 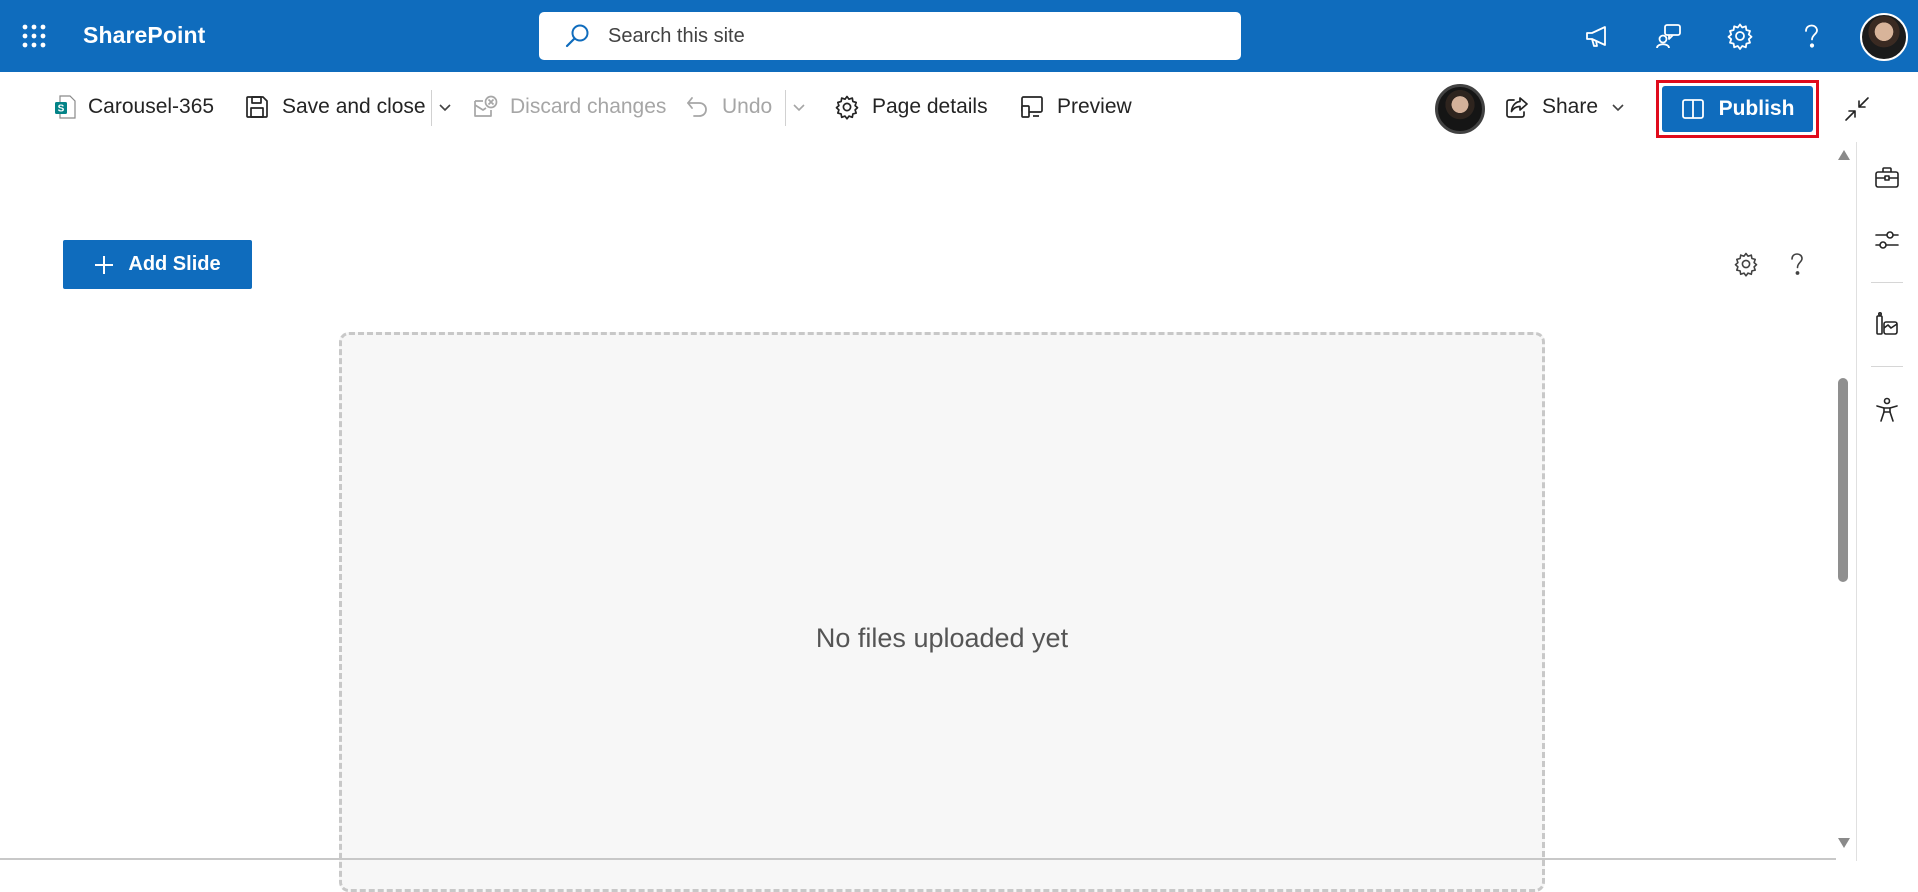 What do you see at coordinates (1884, 37) in the screenshot?
I see `user-avatar` at bounding box center [1884, 37].